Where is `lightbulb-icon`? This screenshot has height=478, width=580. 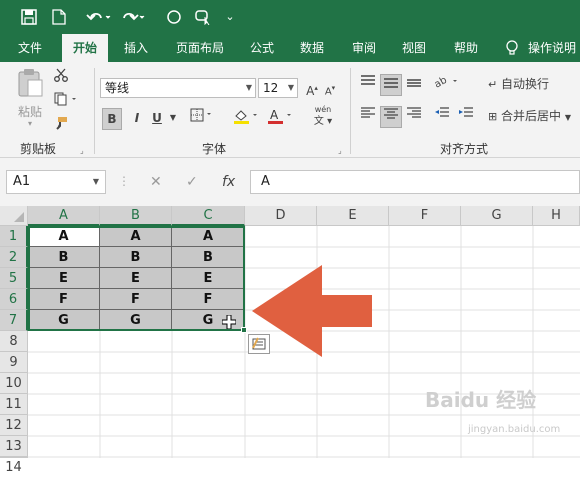
lightbulb-icon is located at coordinates (512, 48).